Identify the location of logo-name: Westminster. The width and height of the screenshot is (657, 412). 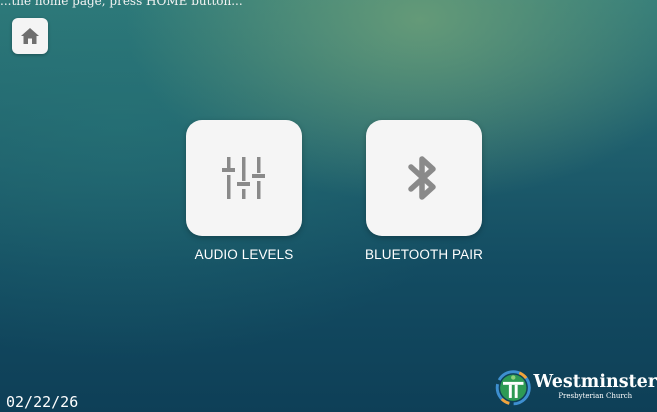
(595, 382).